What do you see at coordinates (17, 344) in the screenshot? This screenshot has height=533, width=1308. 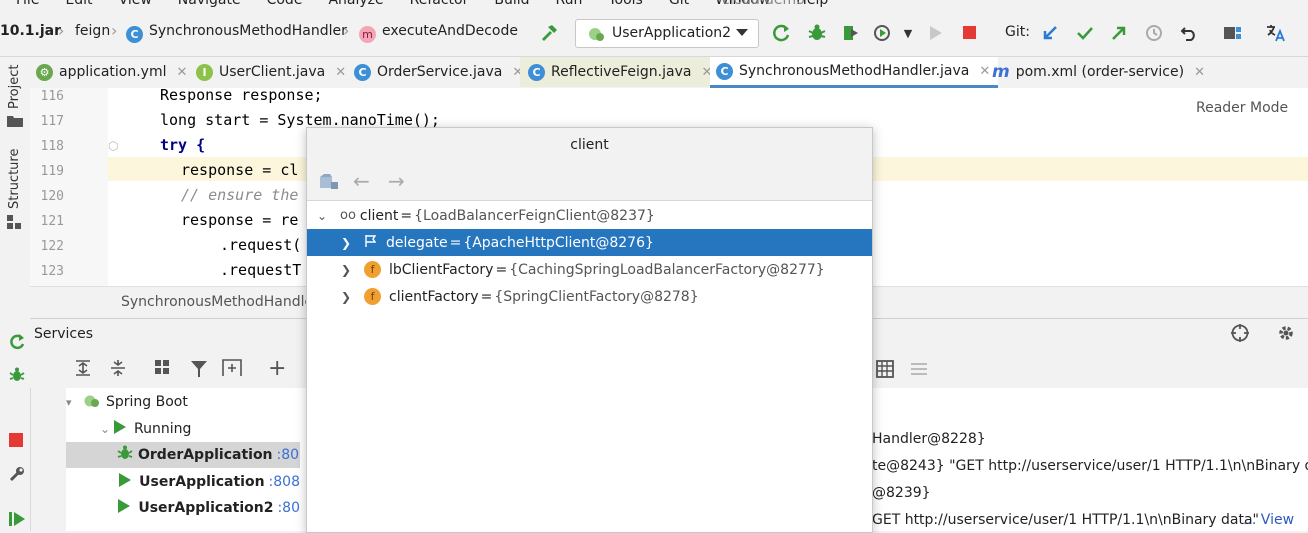 I see `services-rerun-icon` at bounding box center [17, 344].